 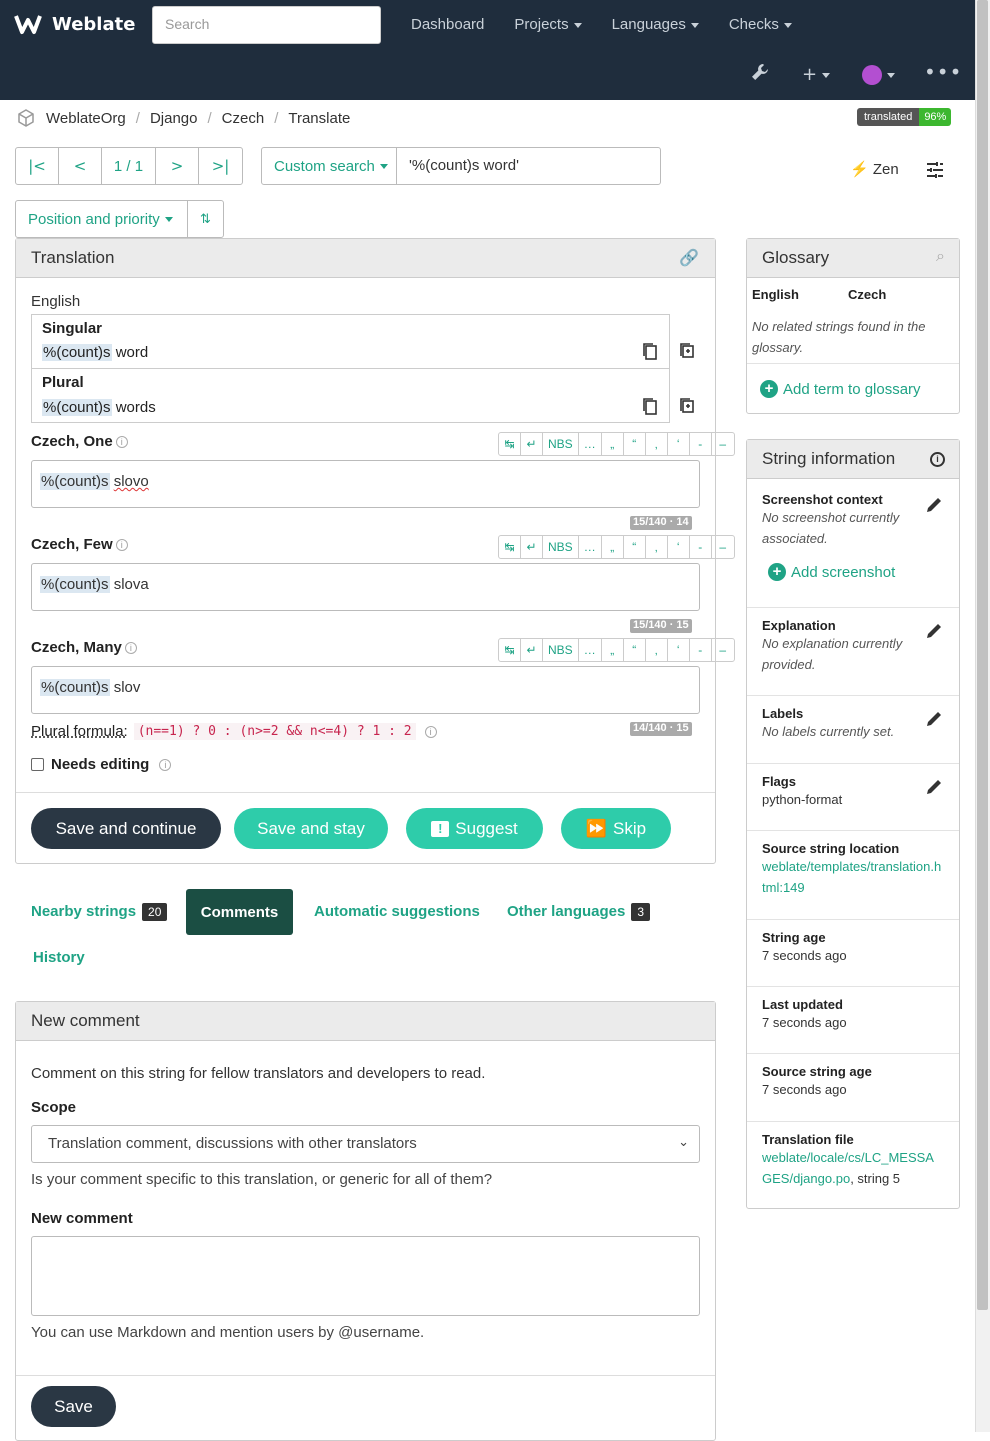 I want to click on translation-textarea-one: %(count)s slovo, so click(x=365, y=484).